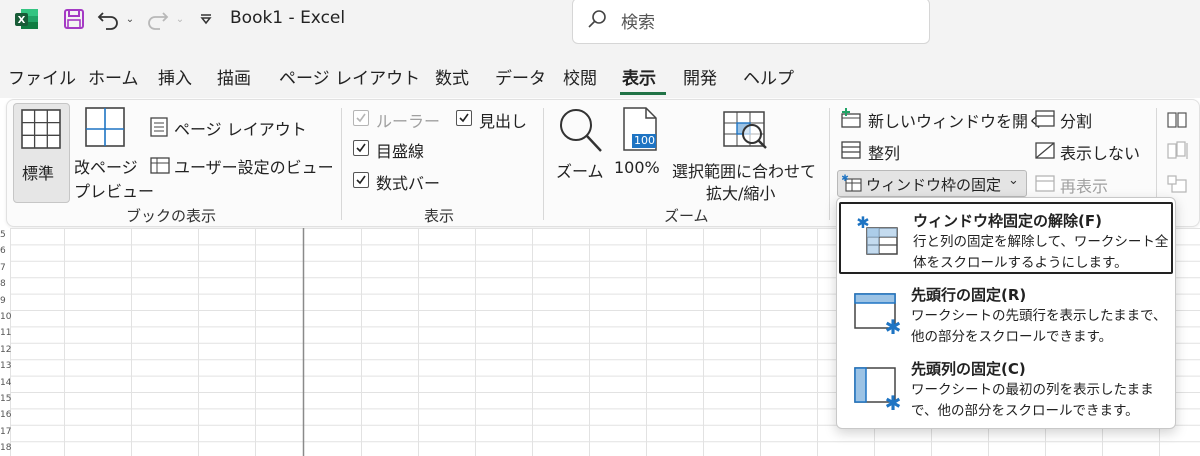 Image resolution: width=1200 pixels, height=456 pixels. Describe the element at coordinates (5, 399) in the screenshot. I see `row-number: 15` at that location.